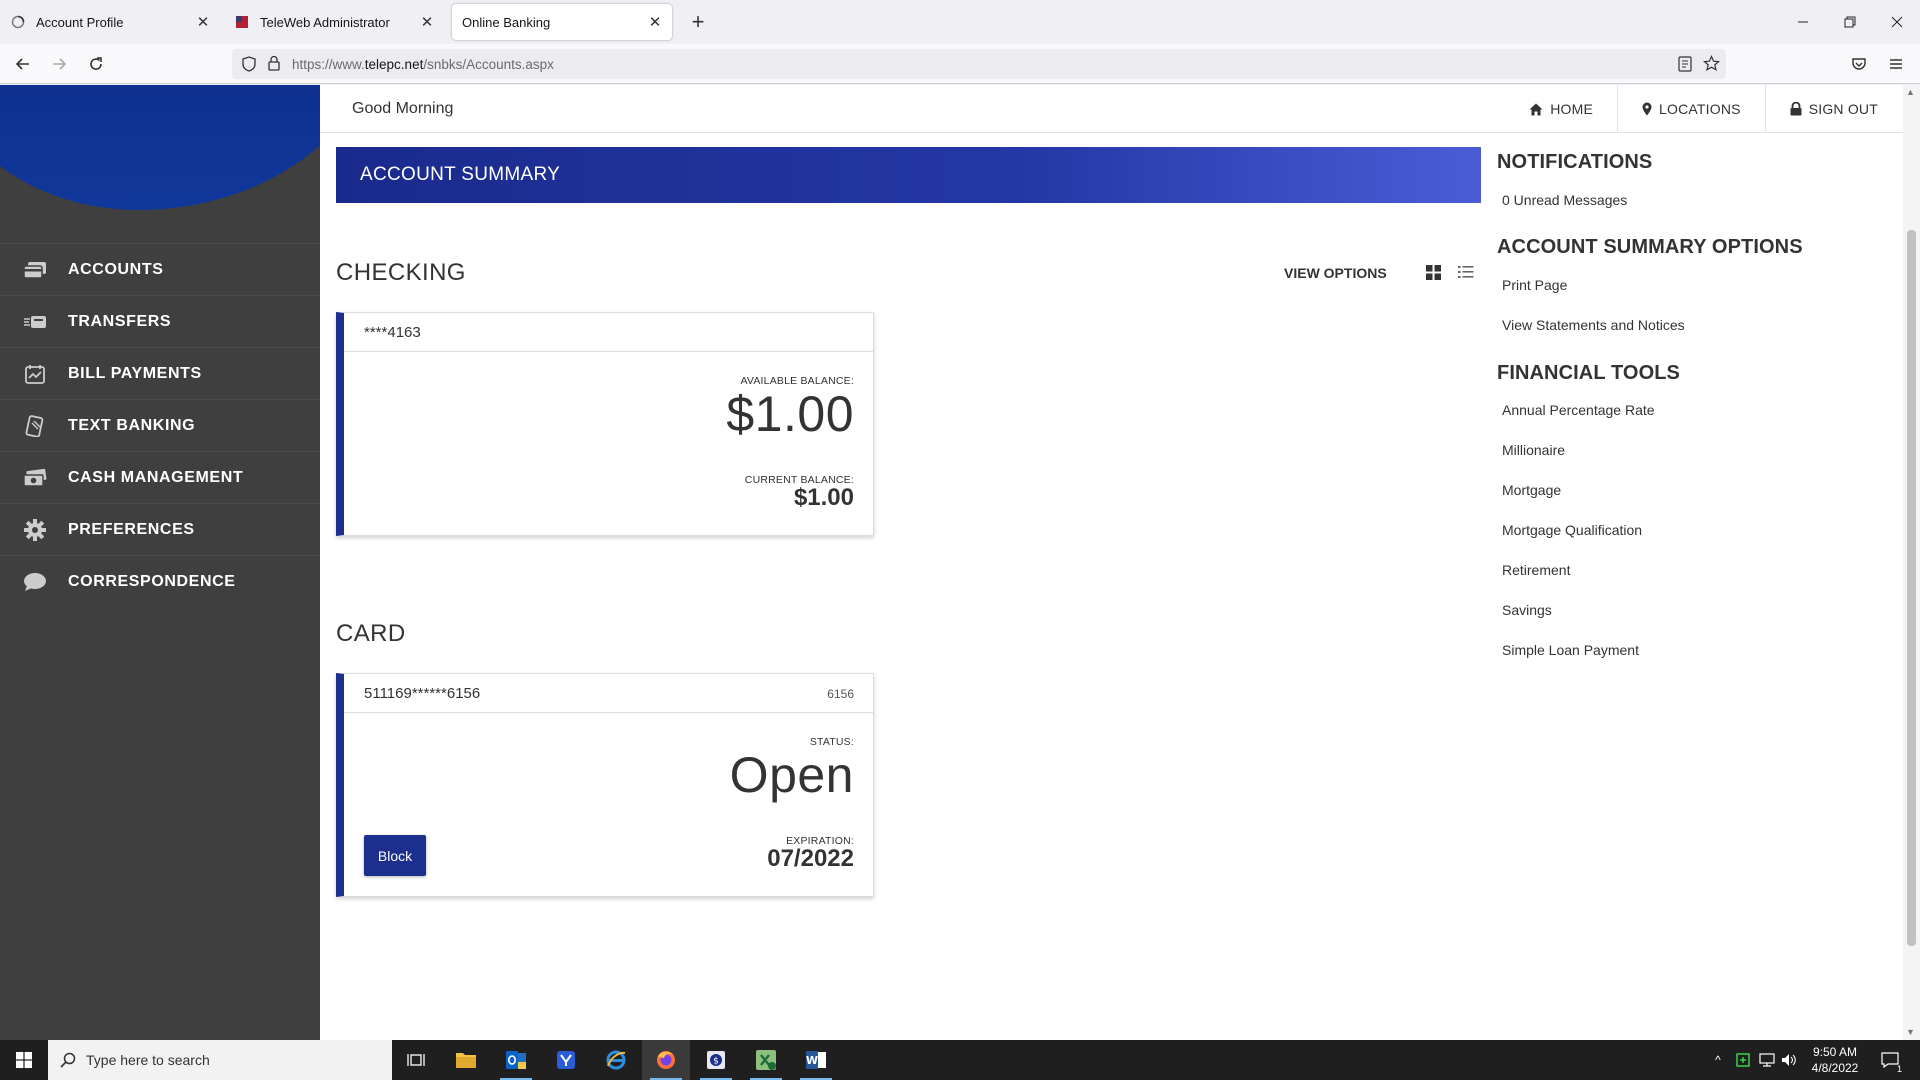 The image size is (1920, 1080). I want to click on nav-home-link: HOME, so click(1561, 109).